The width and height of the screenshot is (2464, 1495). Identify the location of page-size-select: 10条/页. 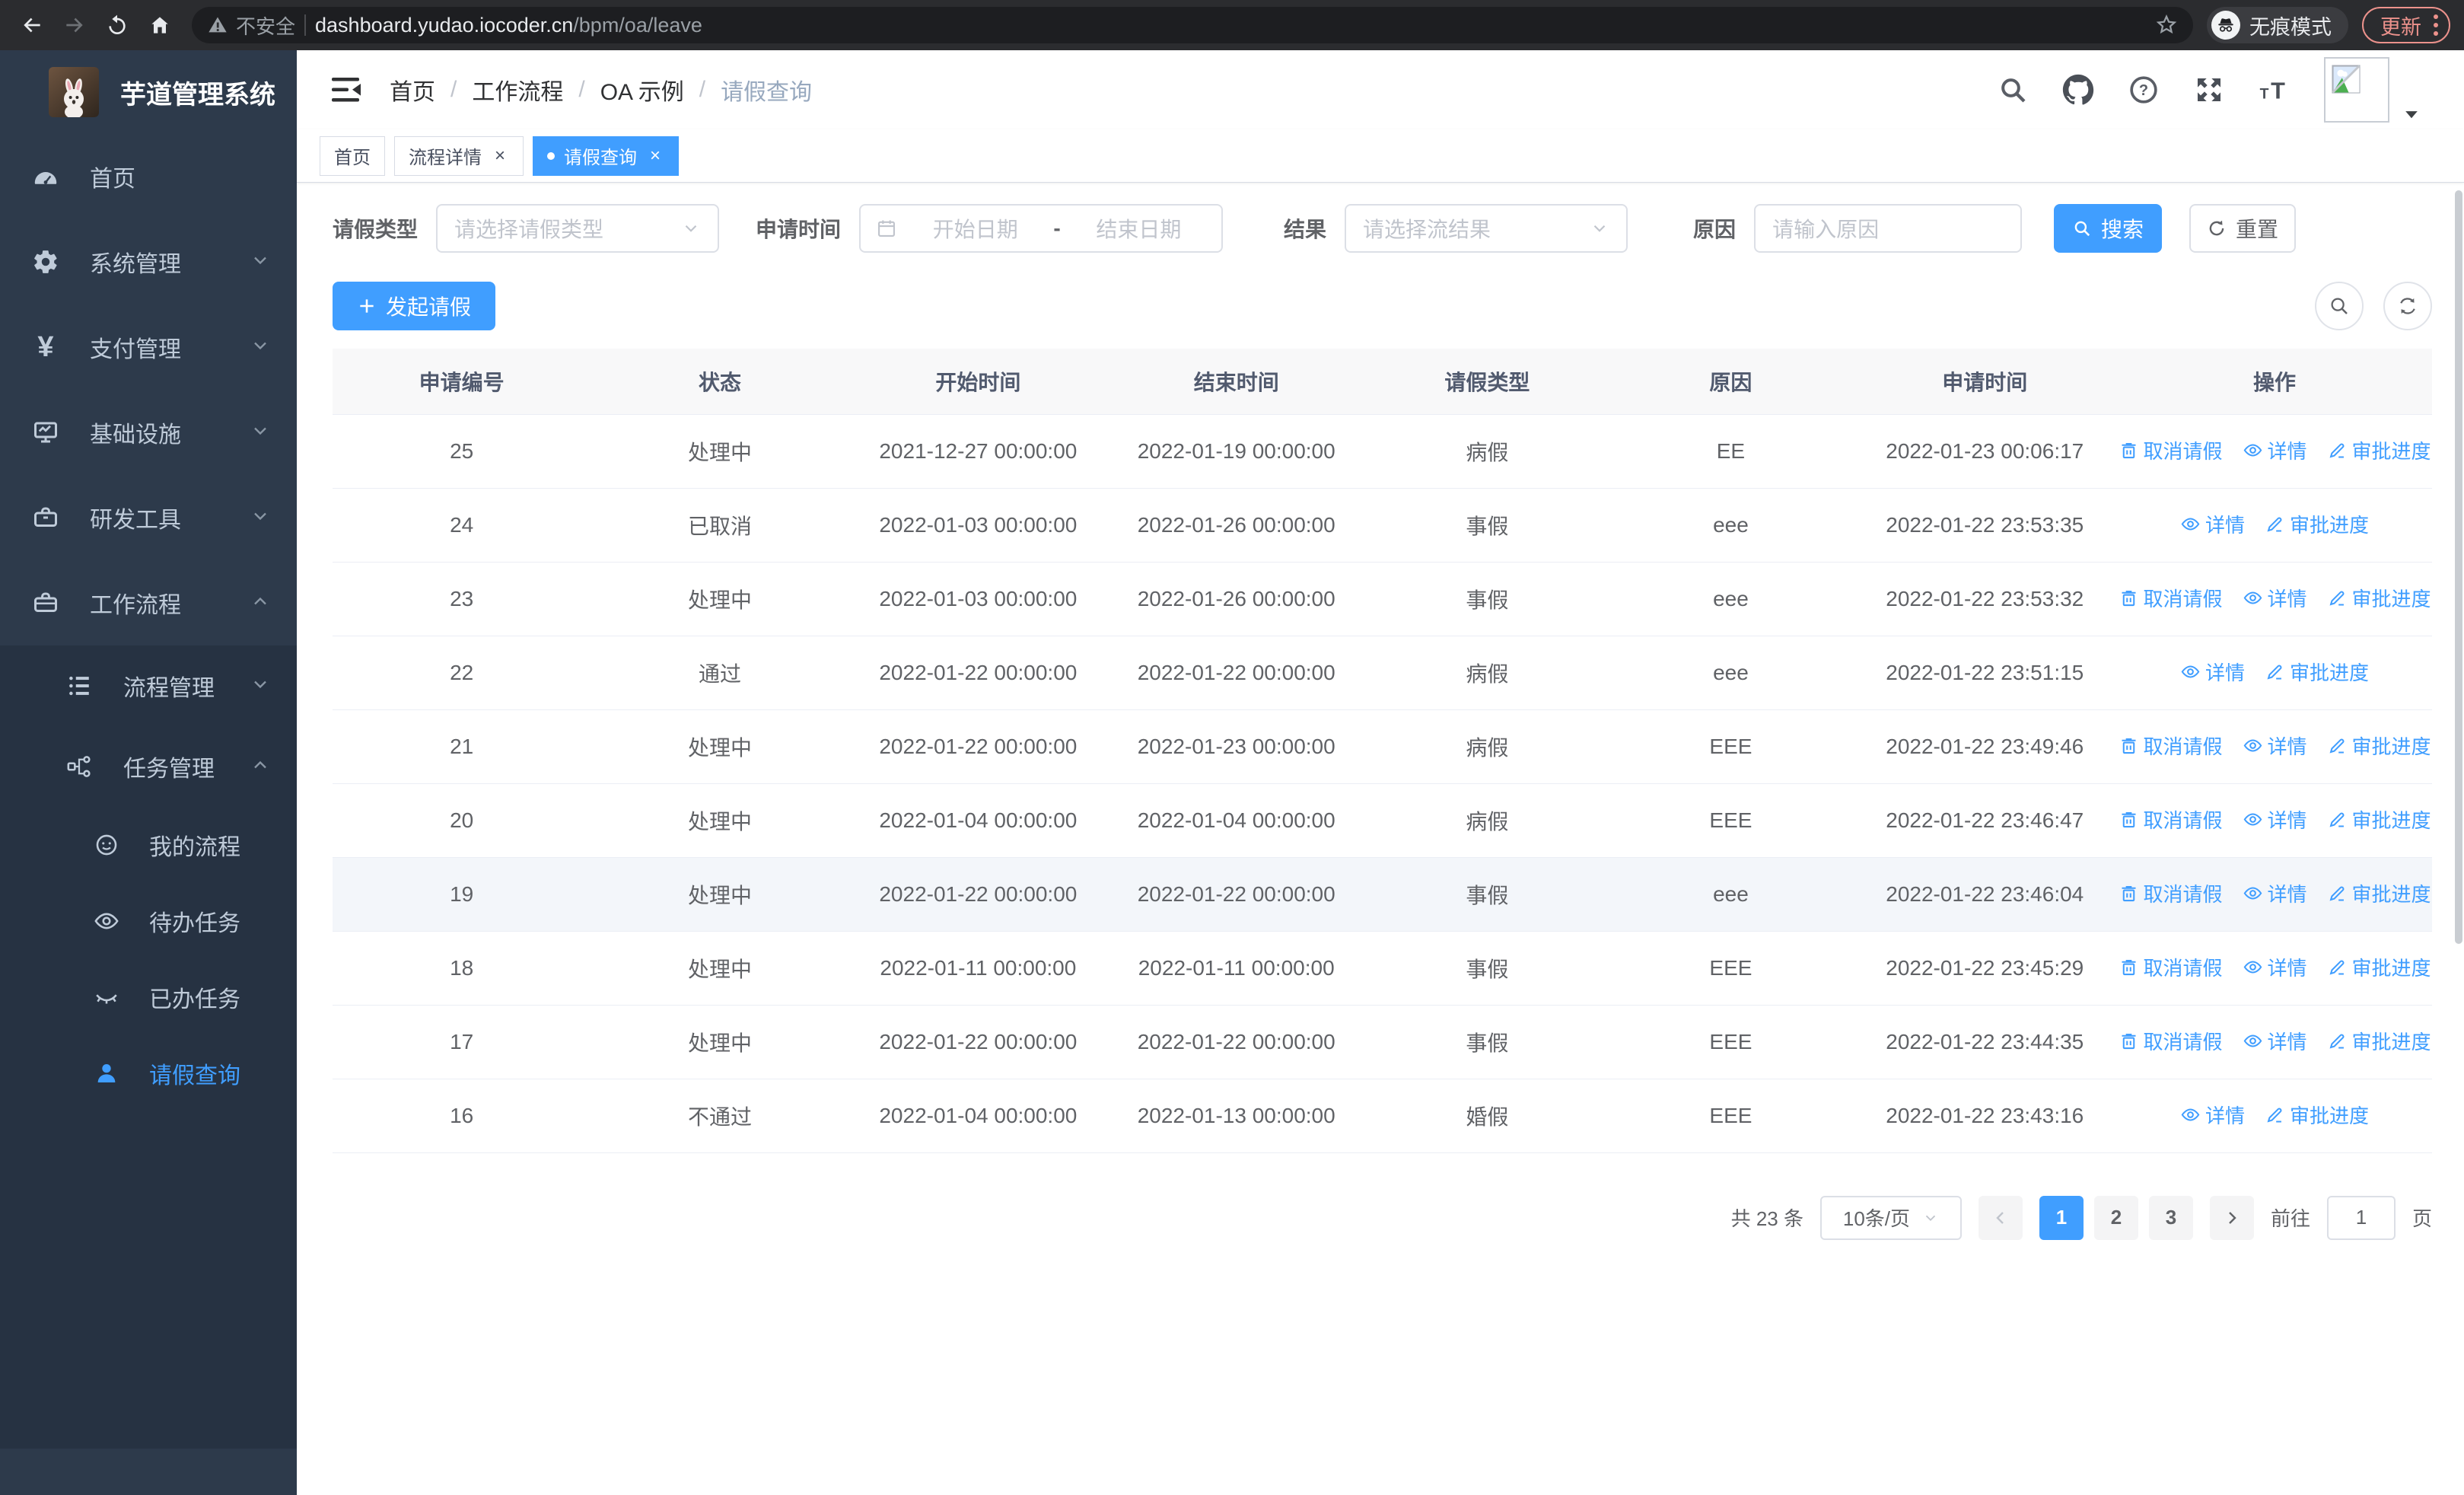
(1890, 1218).